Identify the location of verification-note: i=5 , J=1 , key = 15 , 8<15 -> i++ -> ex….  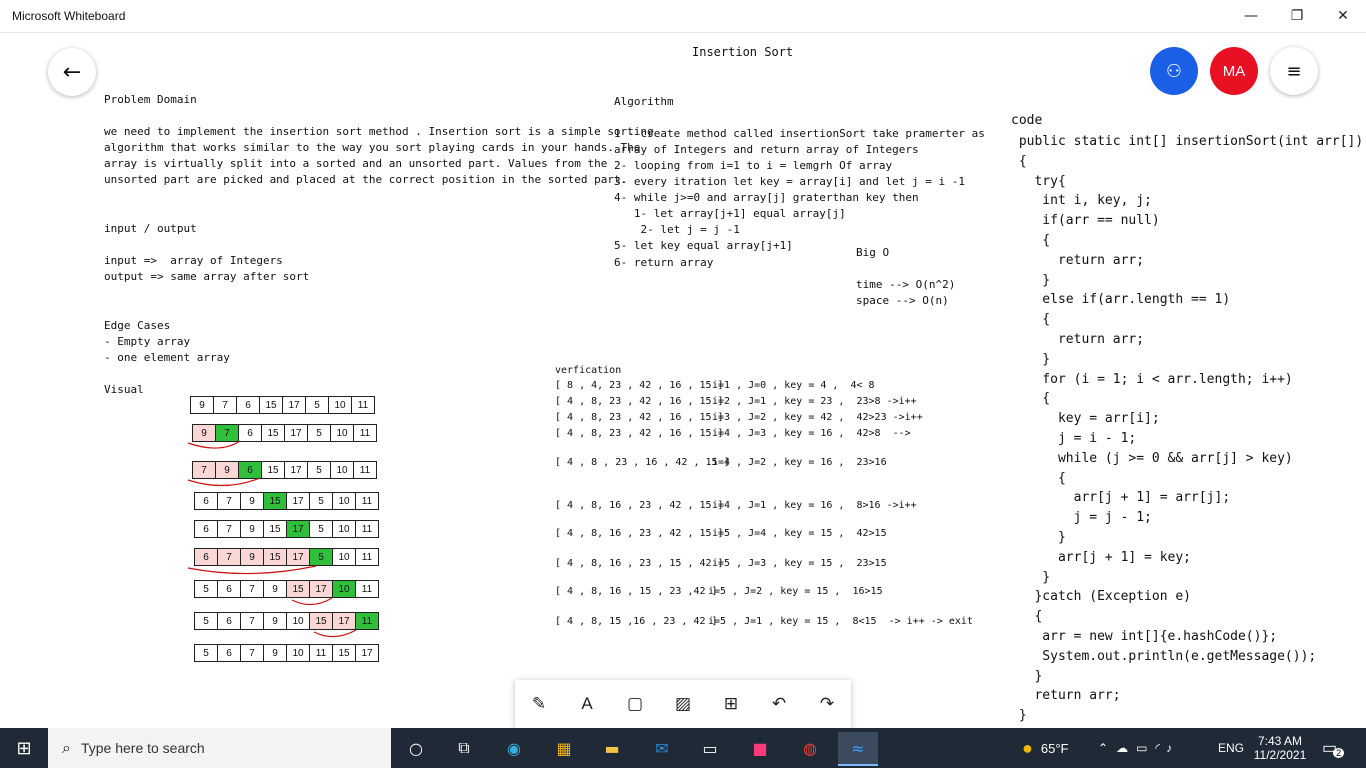
(840, 621).